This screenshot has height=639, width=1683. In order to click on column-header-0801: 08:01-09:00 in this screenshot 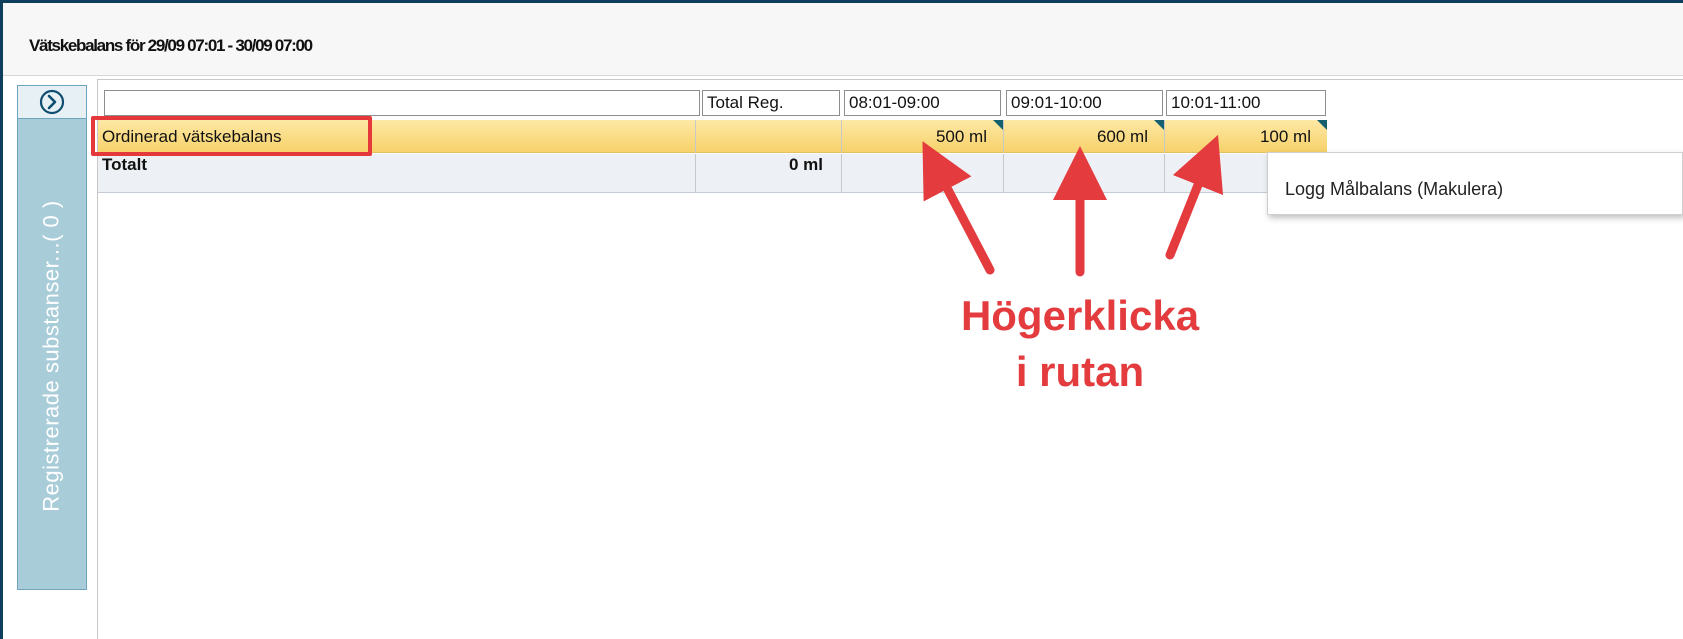, I will do `click(922, 103)`.